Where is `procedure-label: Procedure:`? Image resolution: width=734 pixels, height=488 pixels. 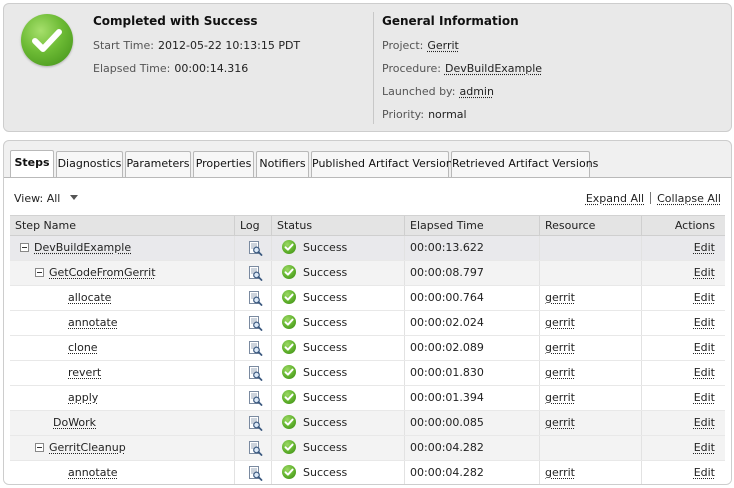 procedure-label: Procedure: is located at coordinates (411, 68).